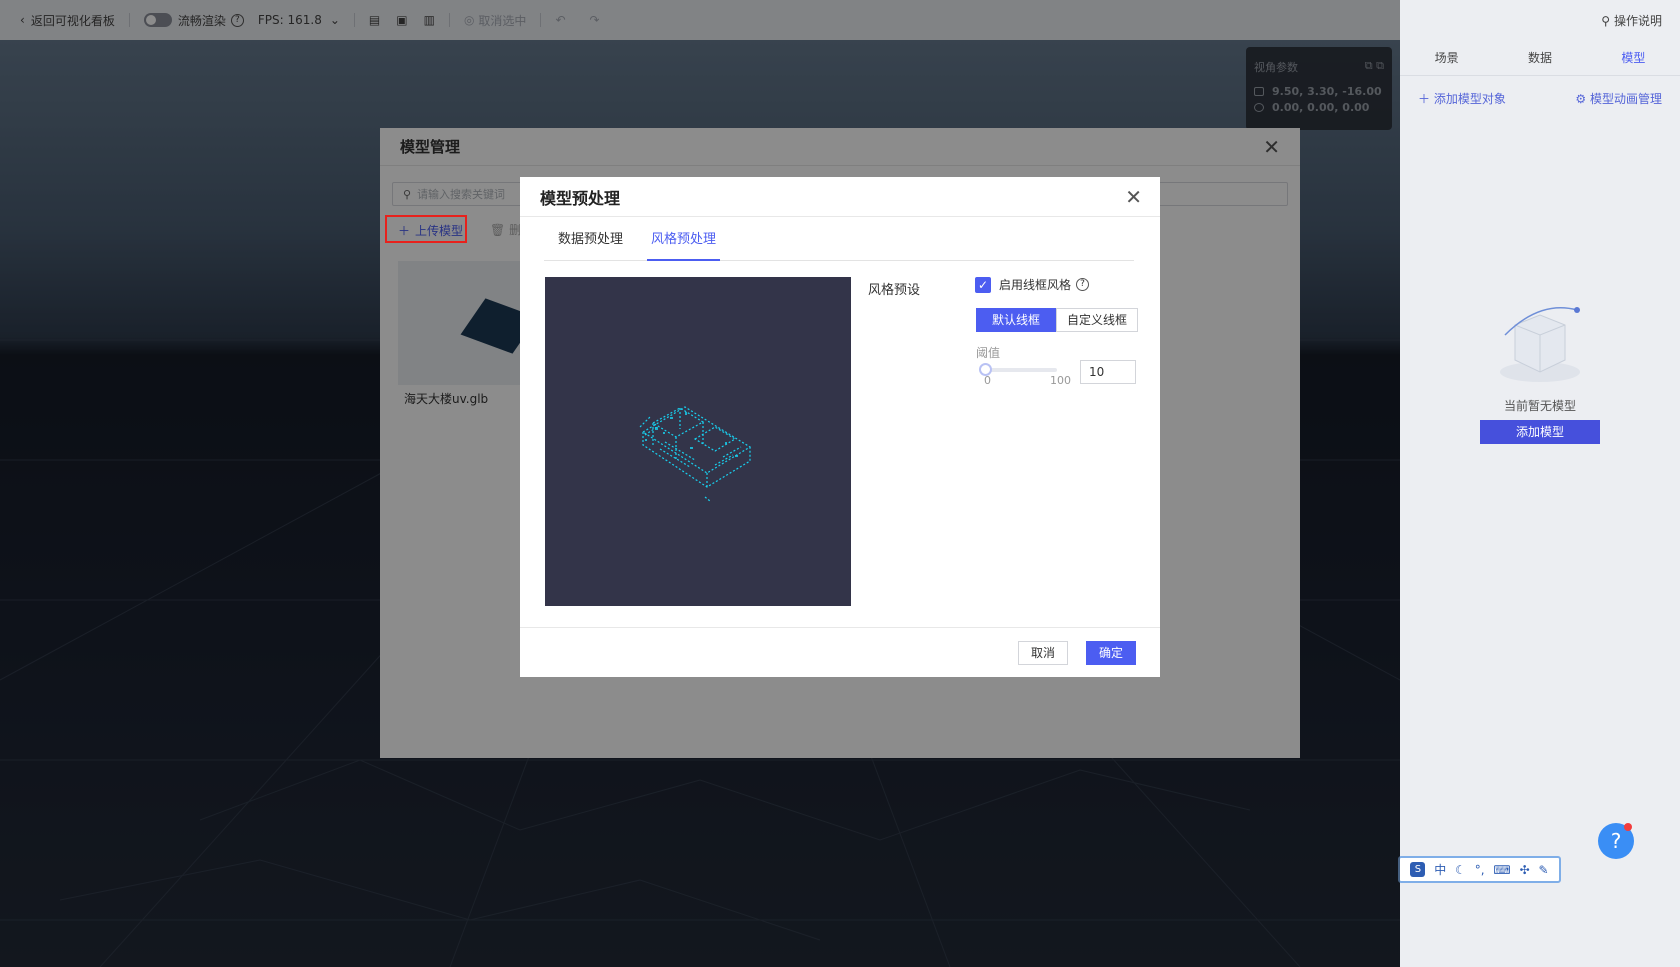 This screenshot has height=967, width=1680. Describe the element at coordinates (987, 380) in the screenshot. I see `slider-min-label: 0` at that location.